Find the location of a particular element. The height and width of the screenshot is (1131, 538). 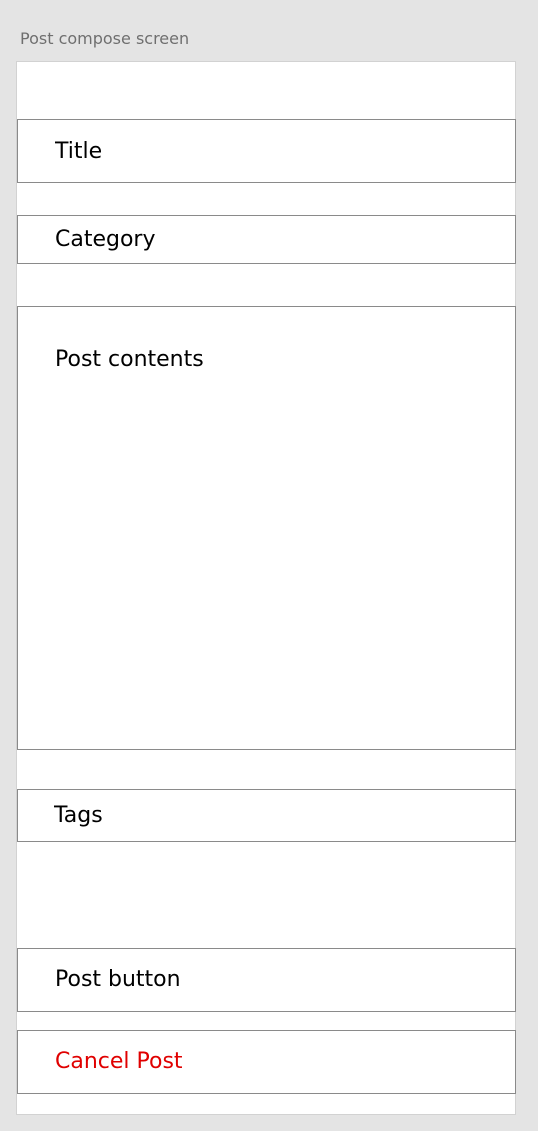

category-input is located at coordinates (266, 239).